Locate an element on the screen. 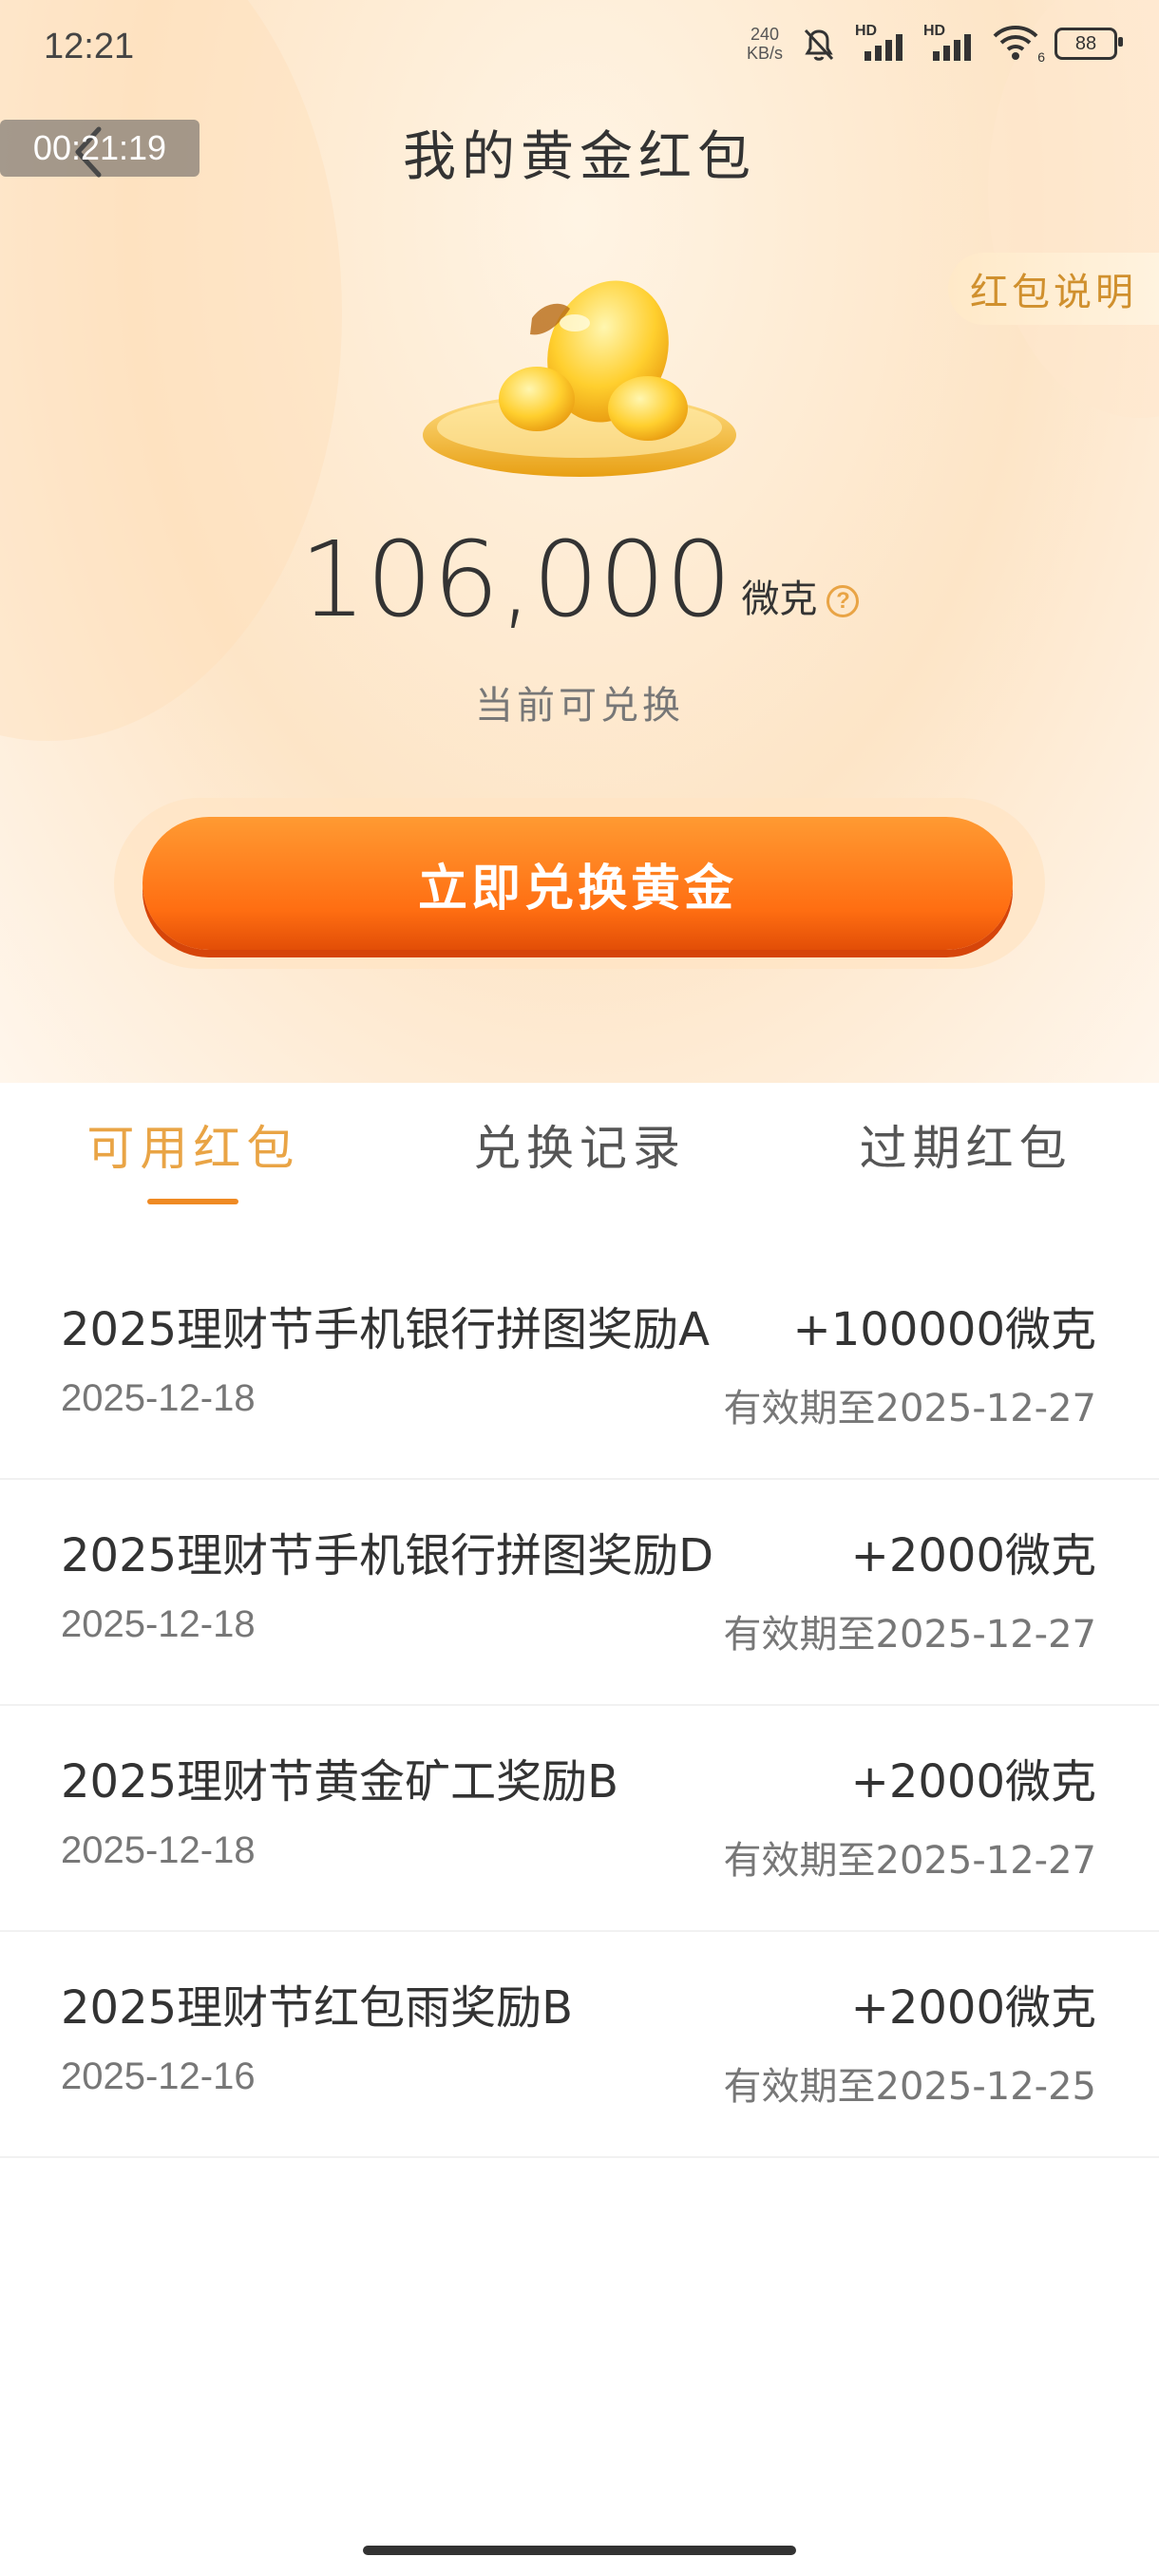 This screenshot has width=1159, height=2576. home-indicator is located at coordinates (579, 2550).